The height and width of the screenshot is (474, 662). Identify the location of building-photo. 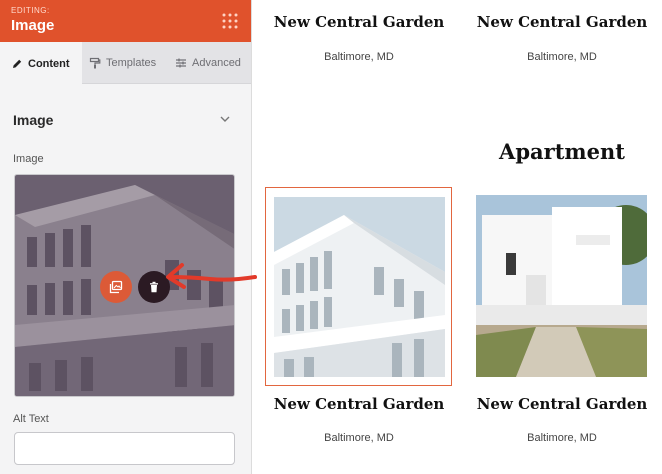
(359, 287).